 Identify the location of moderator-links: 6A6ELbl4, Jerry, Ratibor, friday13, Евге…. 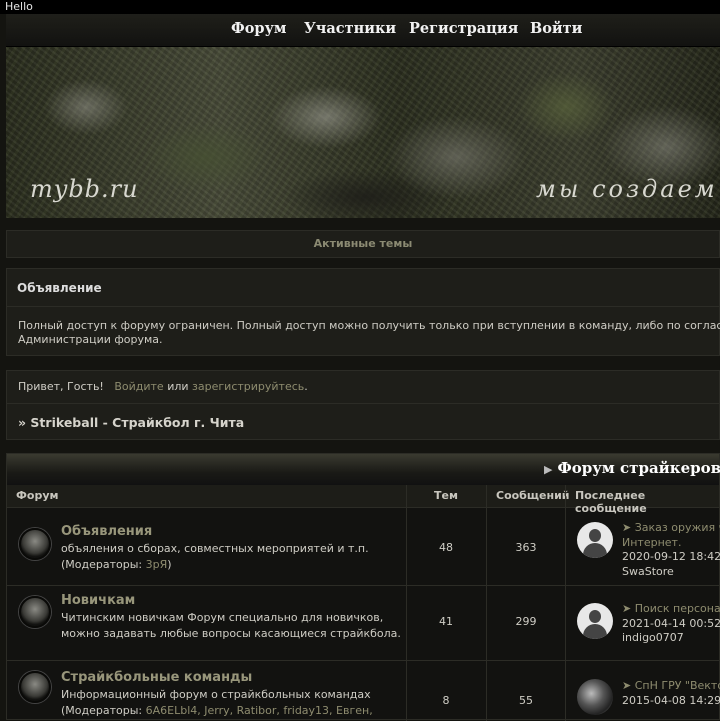
(259, 710).